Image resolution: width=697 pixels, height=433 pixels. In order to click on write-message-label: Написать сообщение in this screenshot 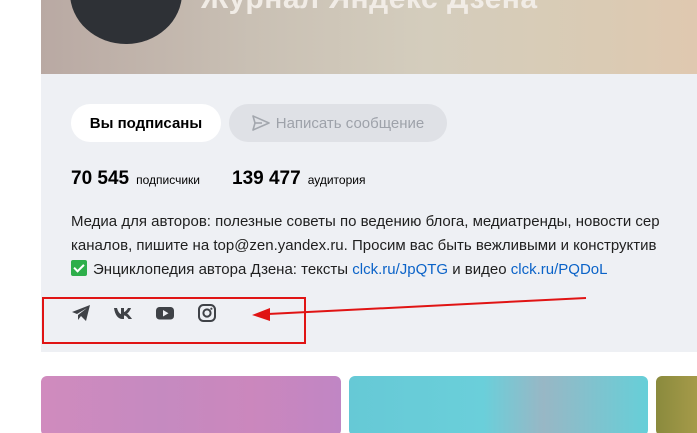, I will do `click(350, 123)`.